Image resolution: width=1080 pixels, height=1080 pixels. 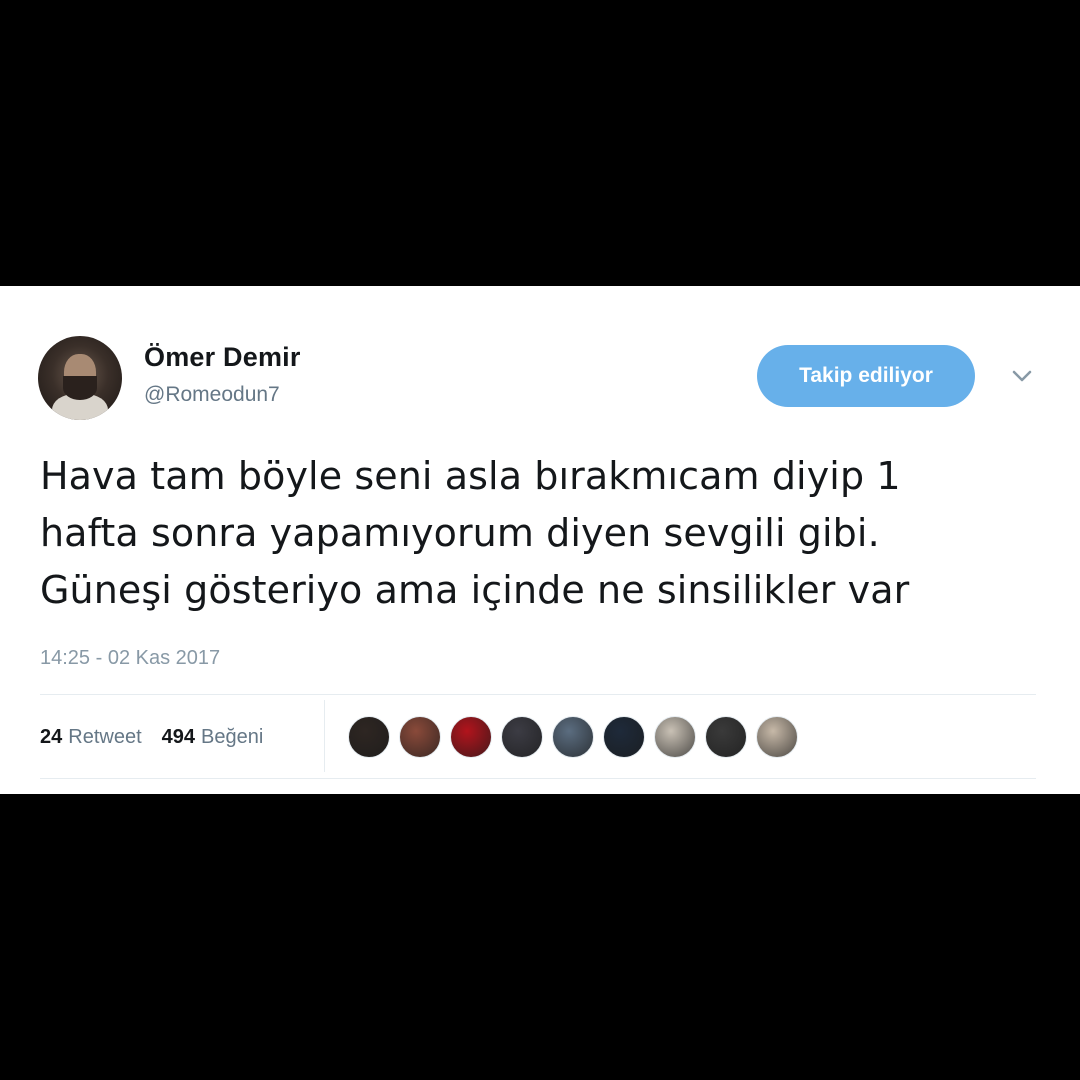 I want to click on divider-bottom, so click(x=538, y=778).